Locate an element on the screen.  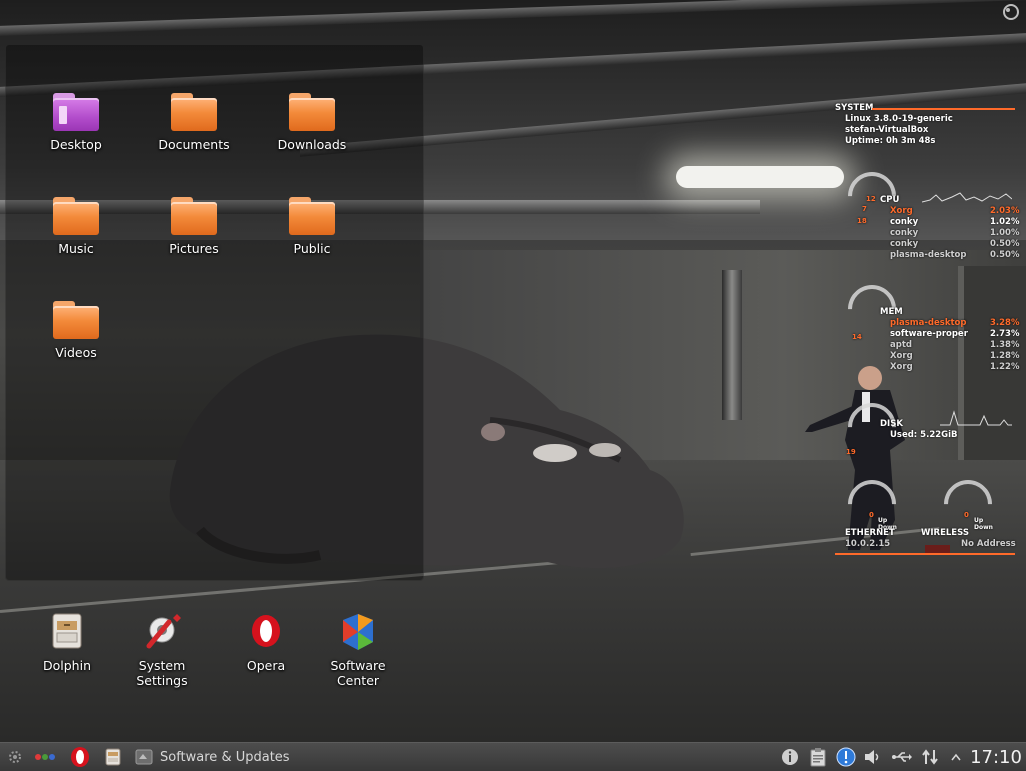
activities-icon is located at coordinates (45, 757).